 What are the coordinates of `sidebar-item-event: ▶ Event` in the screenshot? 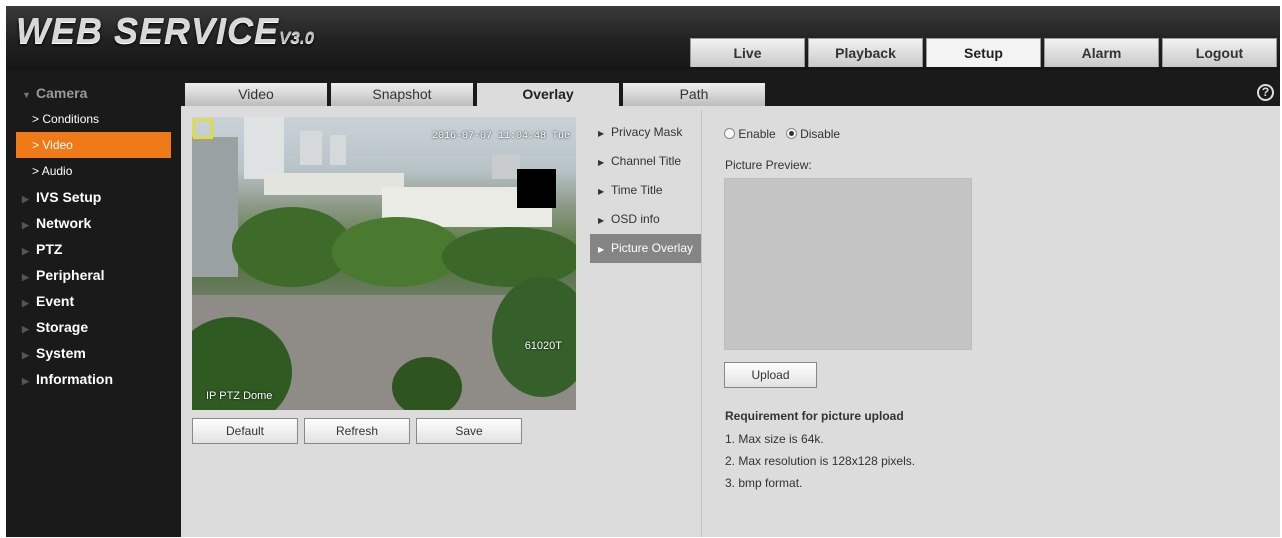 It's located at (93, 301).